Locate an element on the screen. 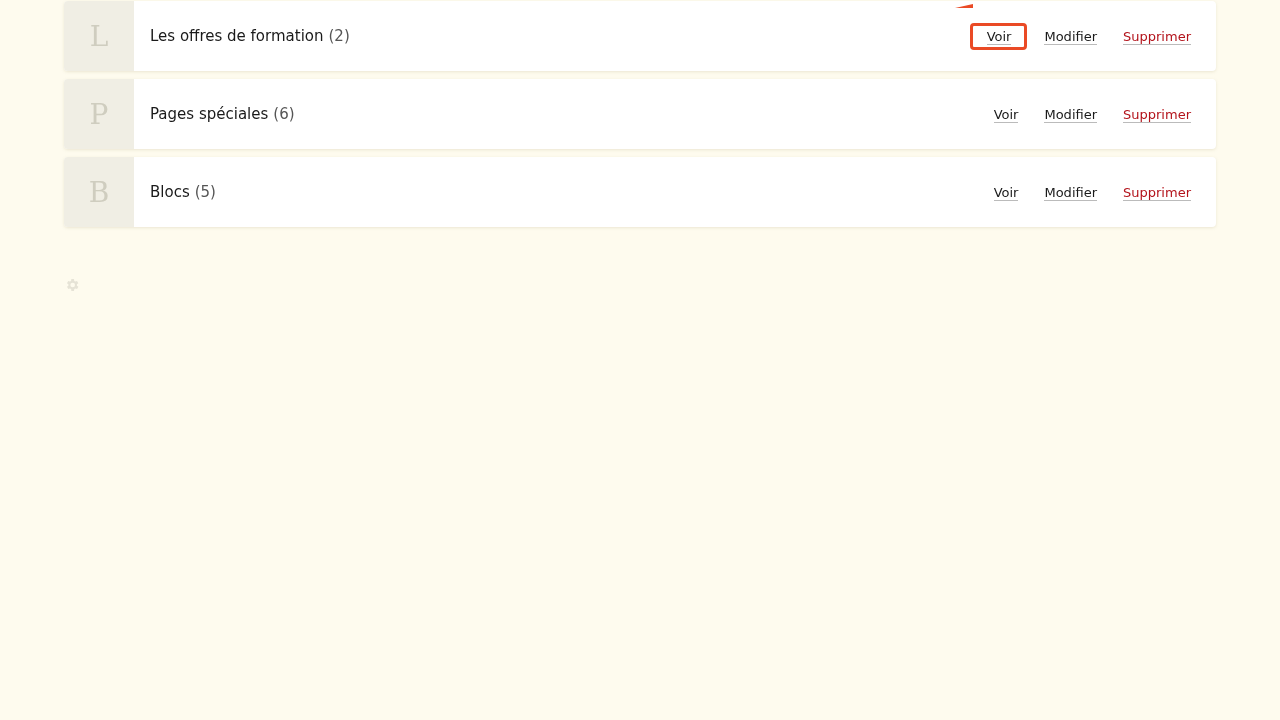  item-count: (6) is located at coordinates (284, 114).